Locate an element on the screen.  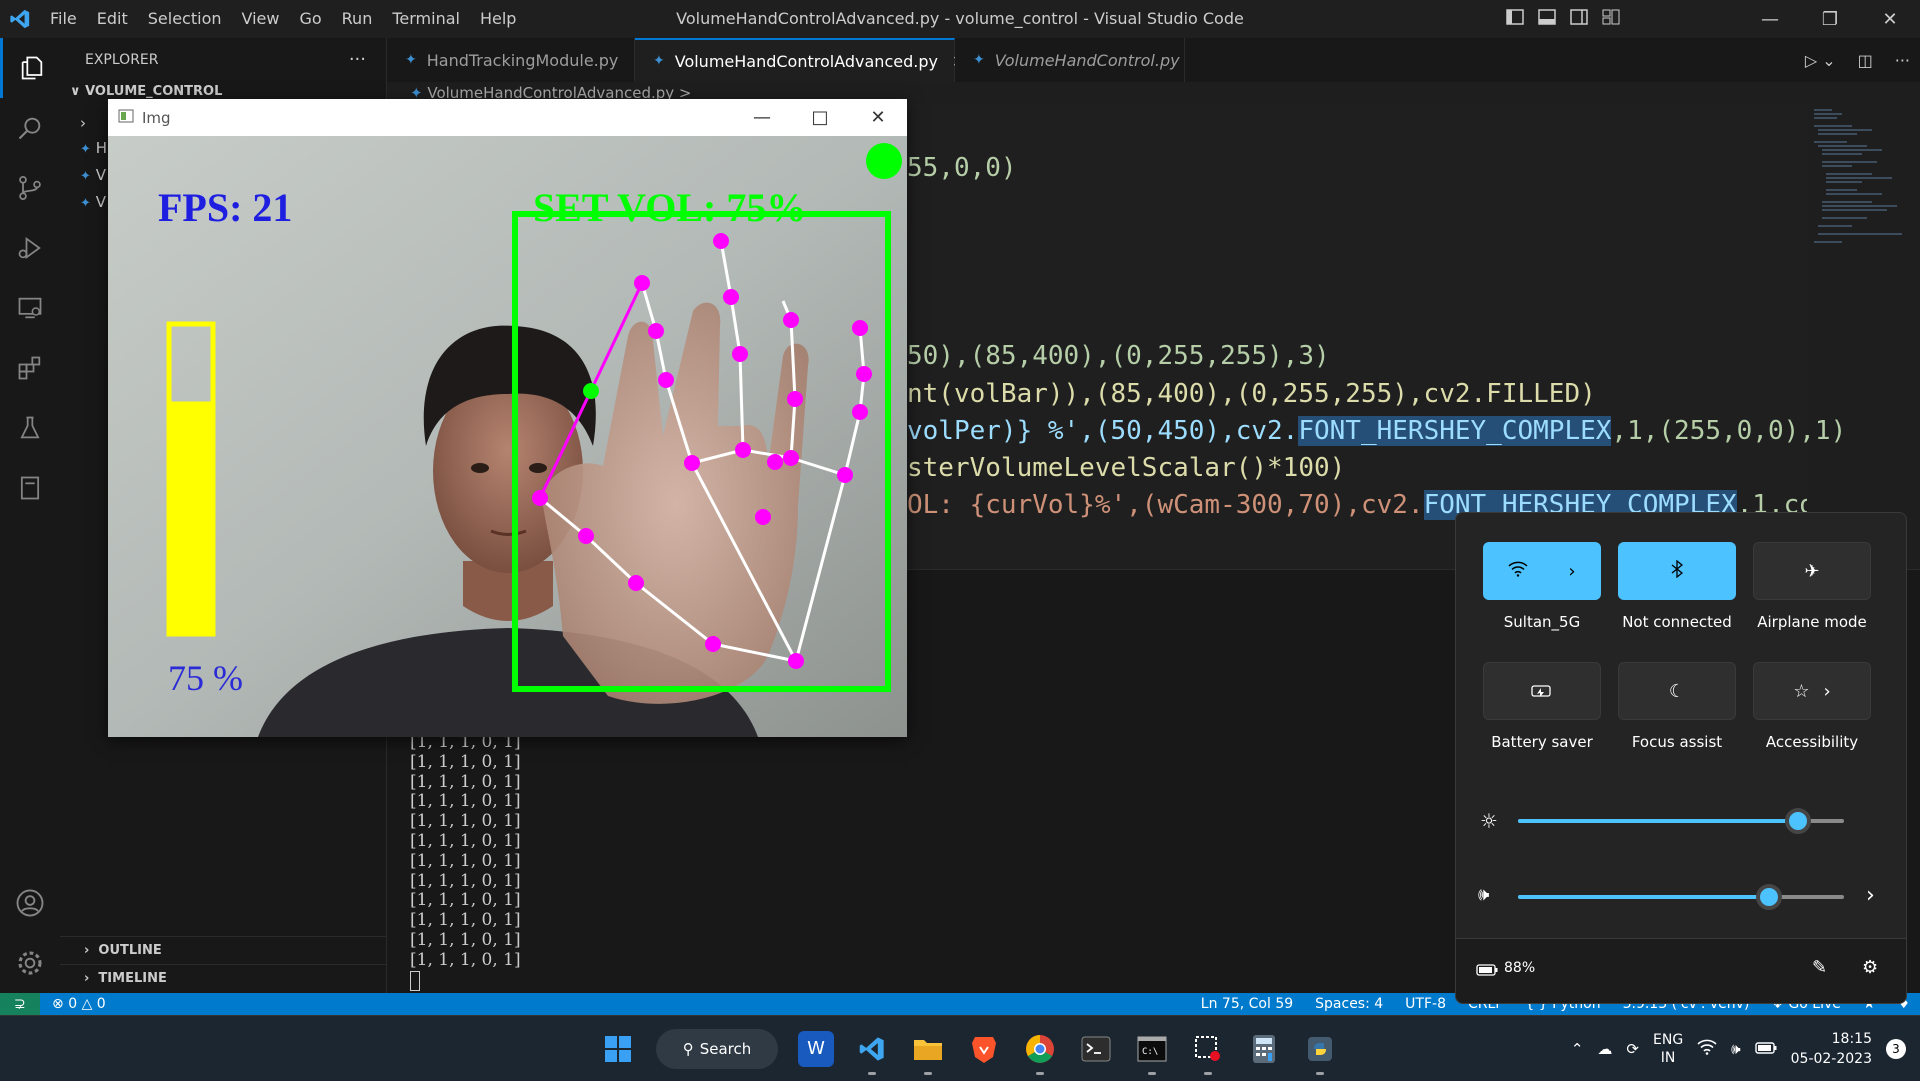
account-icon is located at coordinates (30, 903).